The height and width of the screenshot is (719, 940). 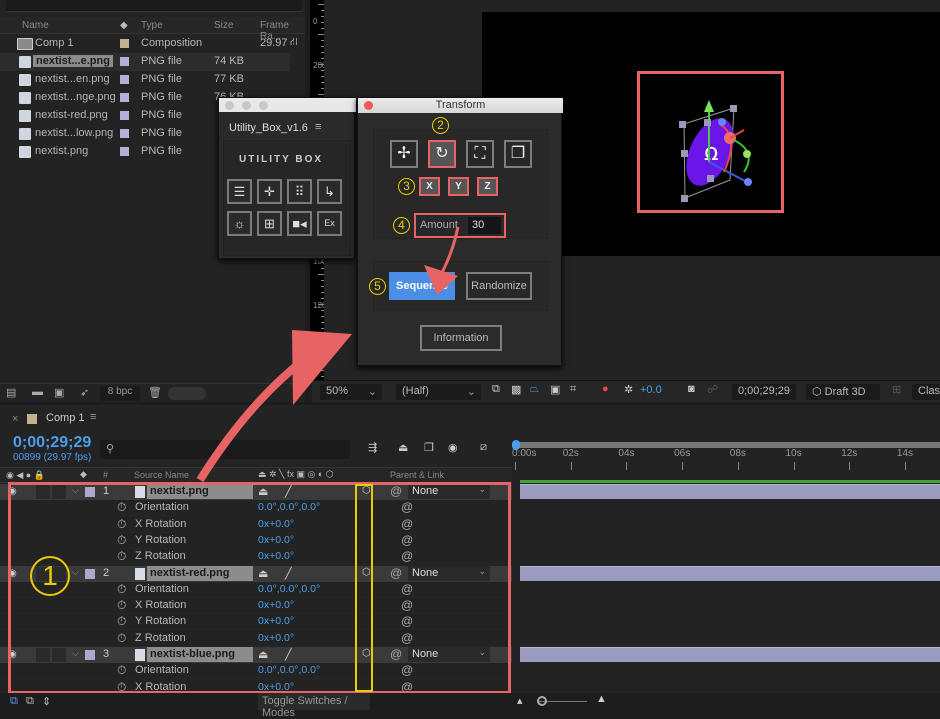 What do you see at coordinates (65, 418) in the screenshot?
I see `timeline-tab-label: Comp 1` at bounding box center [65, 418].